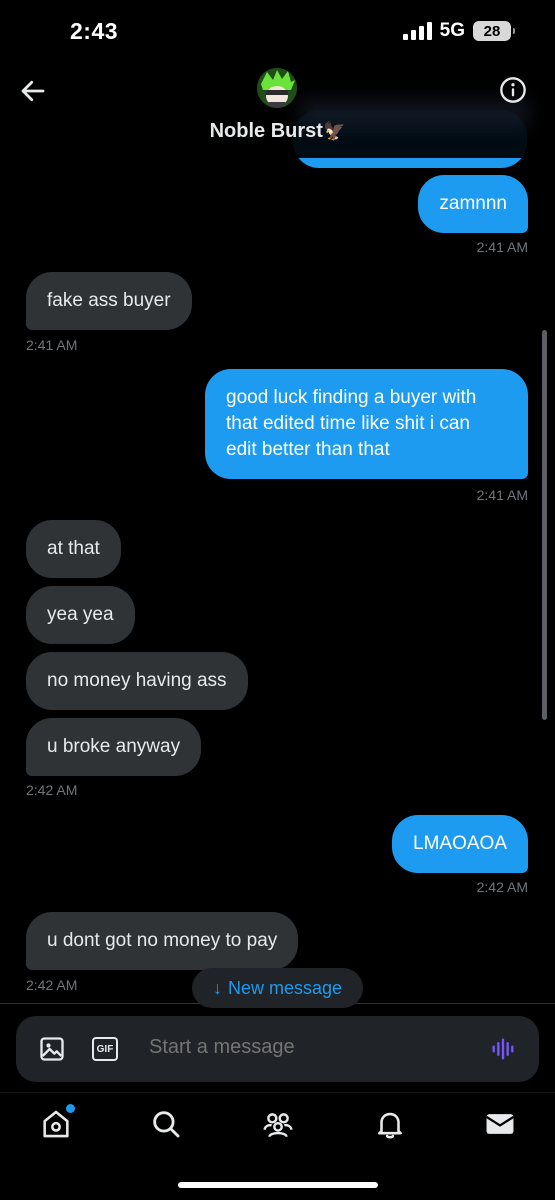 This screenshot has height=1200, width=555. I want to click on message-text: at that, so click(73, 548).